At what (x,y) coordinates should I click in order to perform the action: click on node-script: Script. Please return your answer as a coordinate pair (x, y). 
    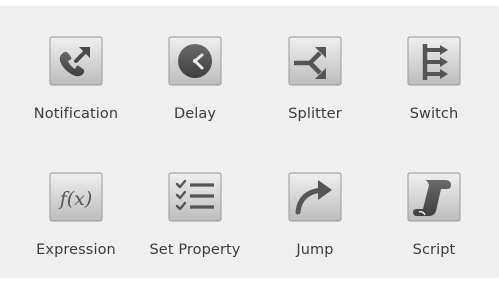
    Looking at the image, I should click on (434, 210).